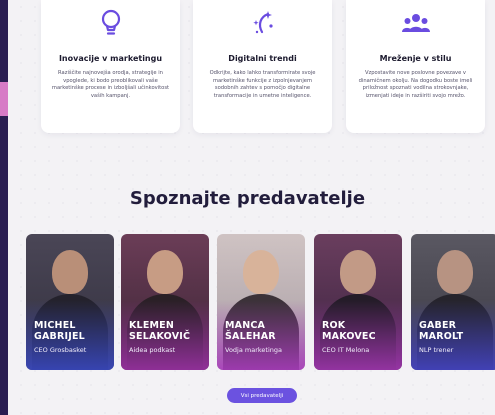 This screenshot has width=495, height=415. What do you see at coordinates (453, 302) in the screenshot?
I see `speaker-card: GABER MAROLT NLP trener` at bounding box center [453, 302].